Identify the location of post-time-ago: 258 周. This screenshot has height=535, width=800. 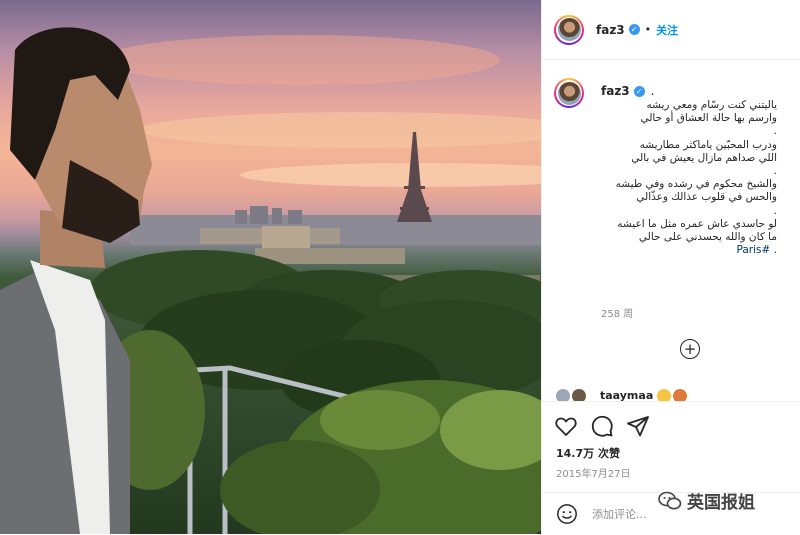
(617, 314).